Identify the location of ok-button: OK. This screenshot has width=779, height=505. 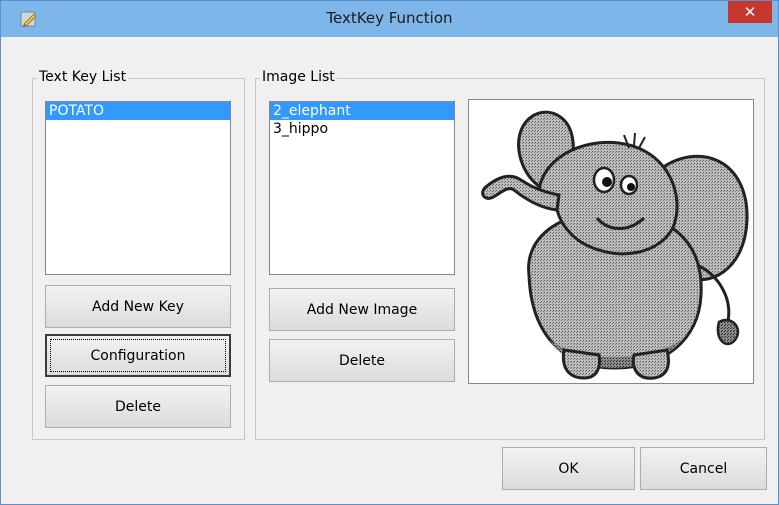
(568, 468).